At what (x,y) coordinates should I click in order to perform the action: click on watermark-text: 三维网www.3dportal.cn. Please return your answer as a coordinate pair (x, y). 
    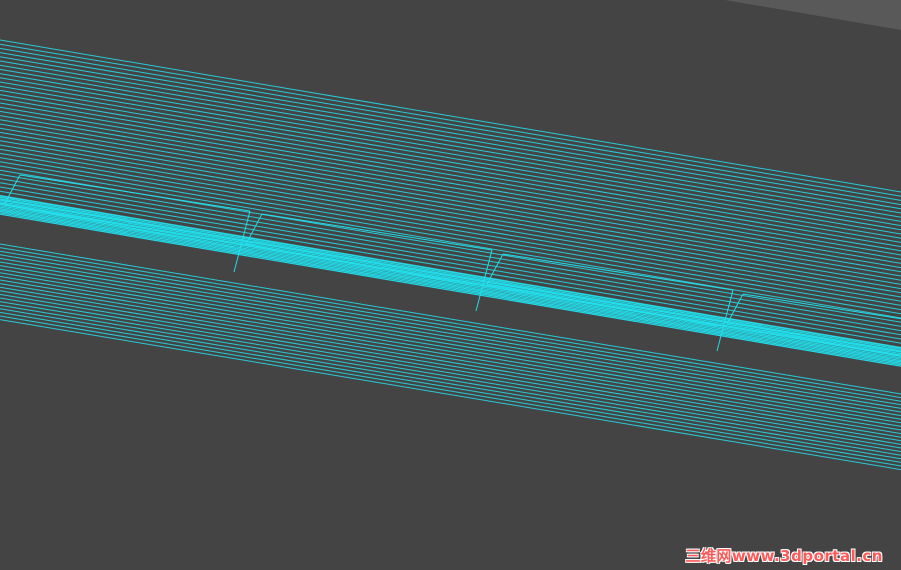
    Looking at the image, I should click on (784, 556).